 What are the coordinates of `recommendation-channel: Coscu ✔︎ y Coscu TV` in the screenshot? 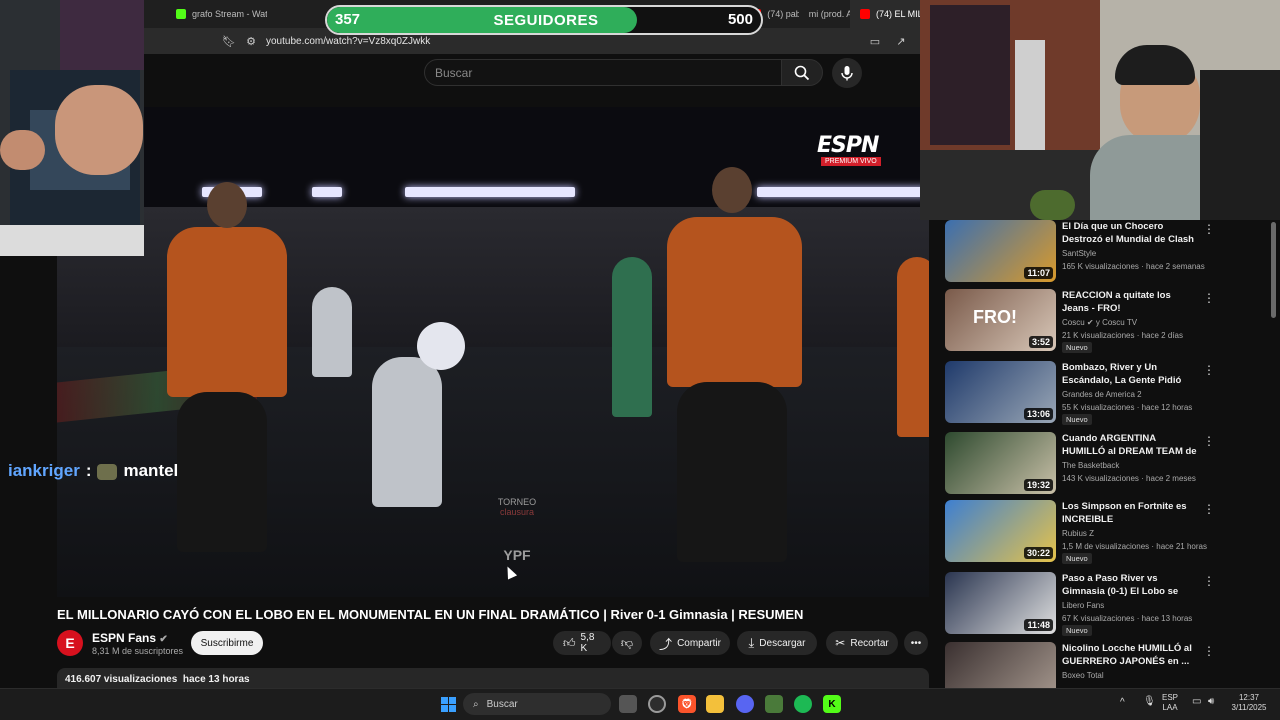 It's located at (1099, 322).